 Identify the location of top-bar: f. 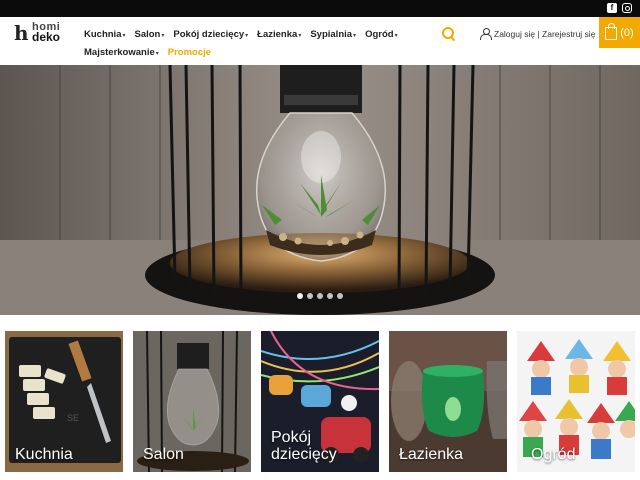
(320, 8).